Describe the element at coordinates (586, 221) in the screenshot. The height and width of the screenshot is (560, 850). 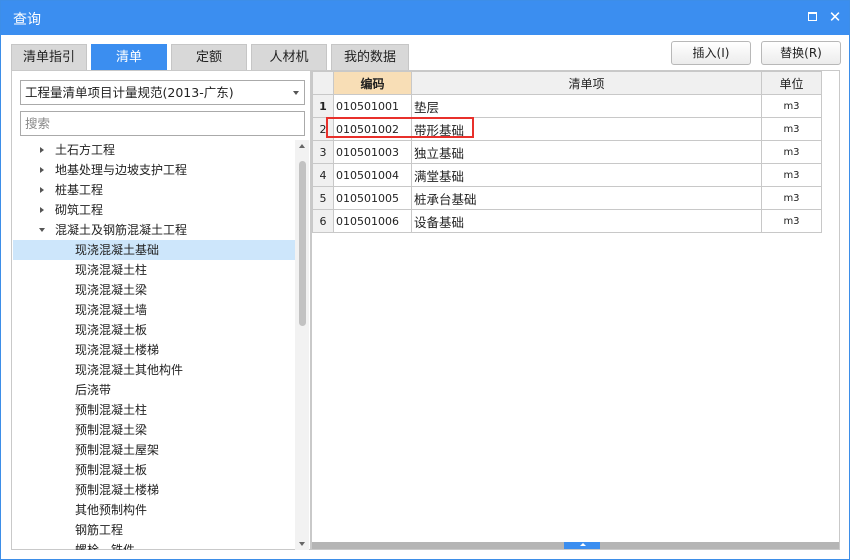
I see `row-name: 设备基础` at that location.